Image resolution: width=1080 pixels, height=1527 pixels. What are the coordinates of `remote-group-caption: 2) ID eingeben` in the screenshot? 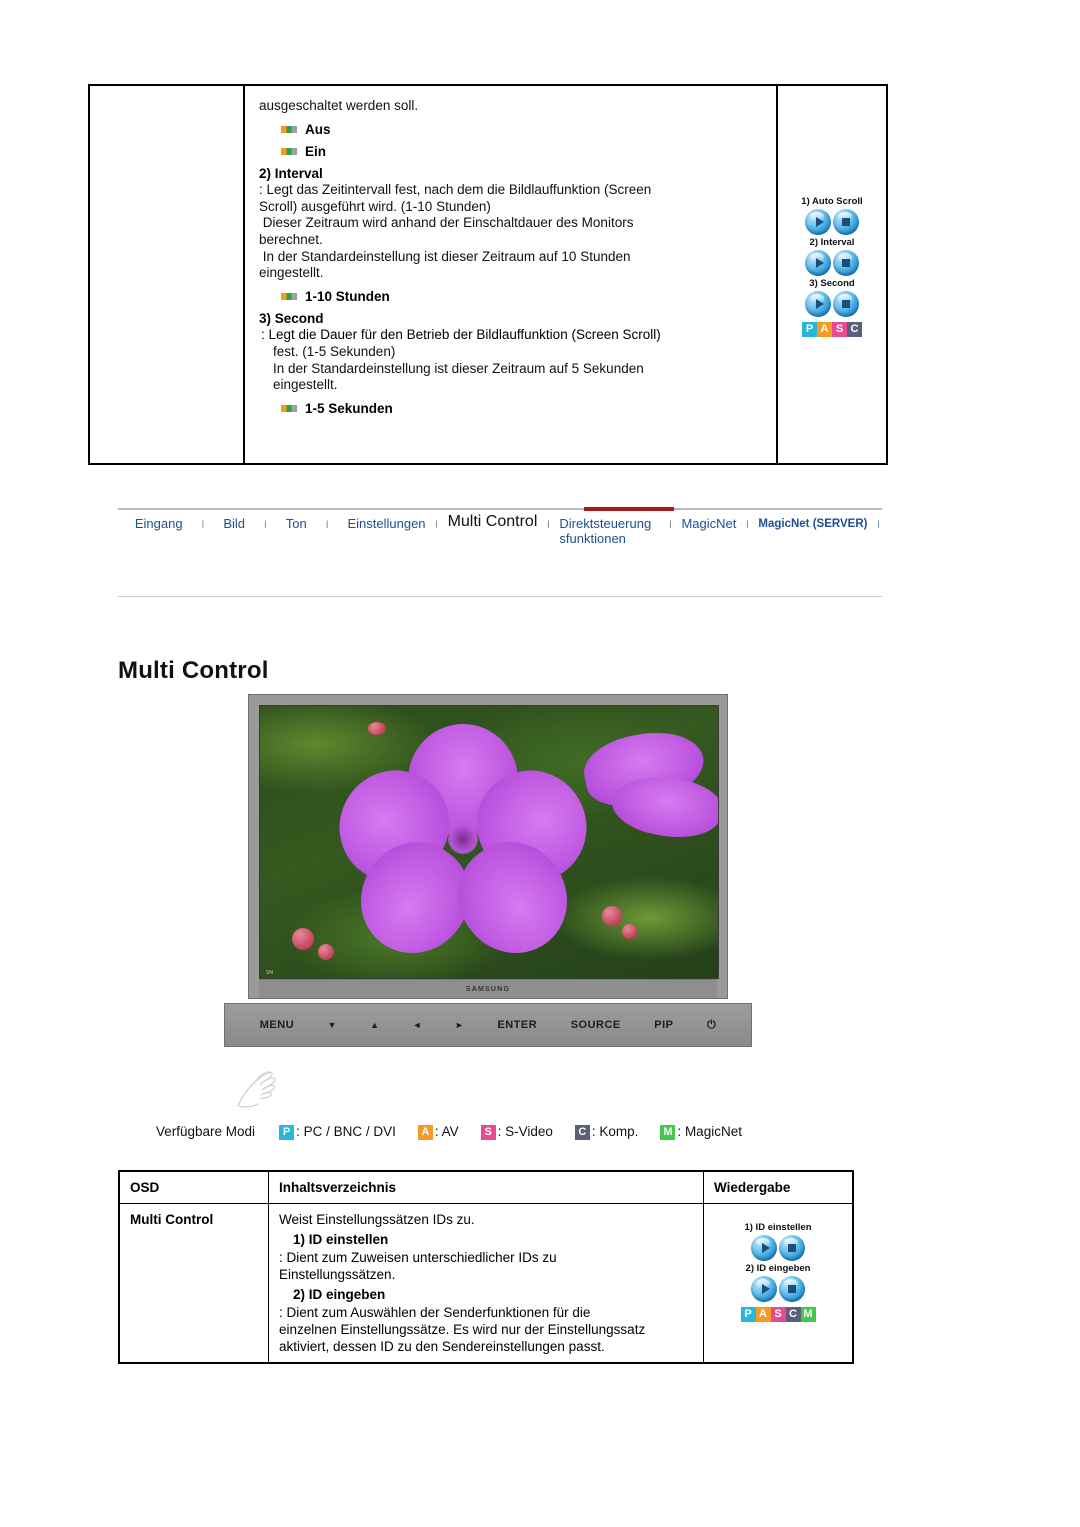 It's located at (778, 1268).